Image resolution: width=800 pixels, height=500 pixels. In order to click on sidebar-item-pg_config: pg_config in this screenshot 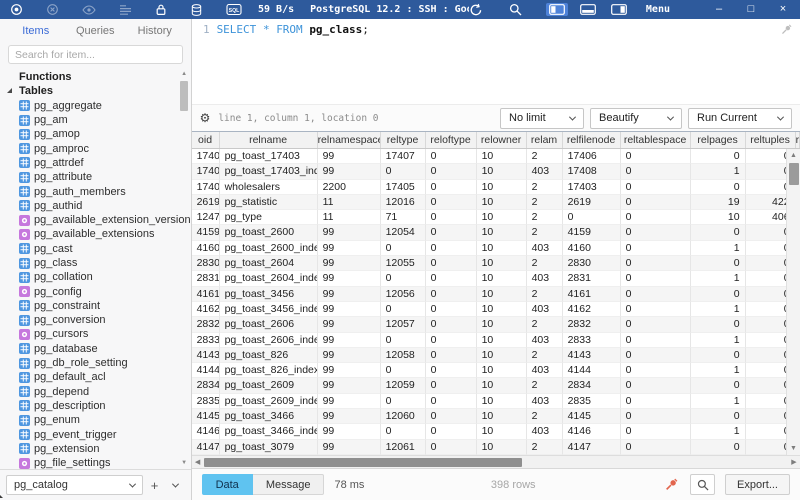, I will do `click(95, 291)`.